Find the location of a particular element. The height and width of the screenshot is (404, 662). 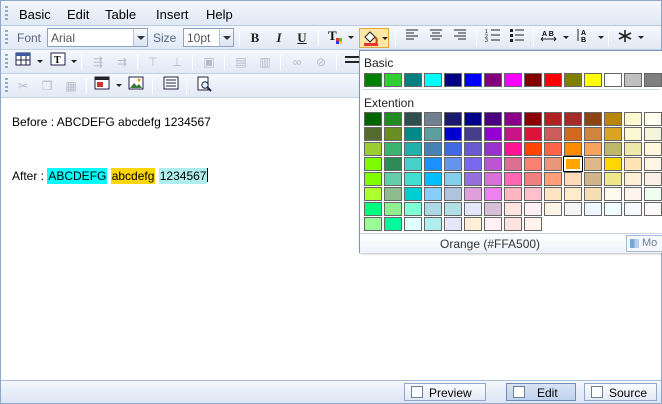

preview-page-button is located at coordinates (204, 86).